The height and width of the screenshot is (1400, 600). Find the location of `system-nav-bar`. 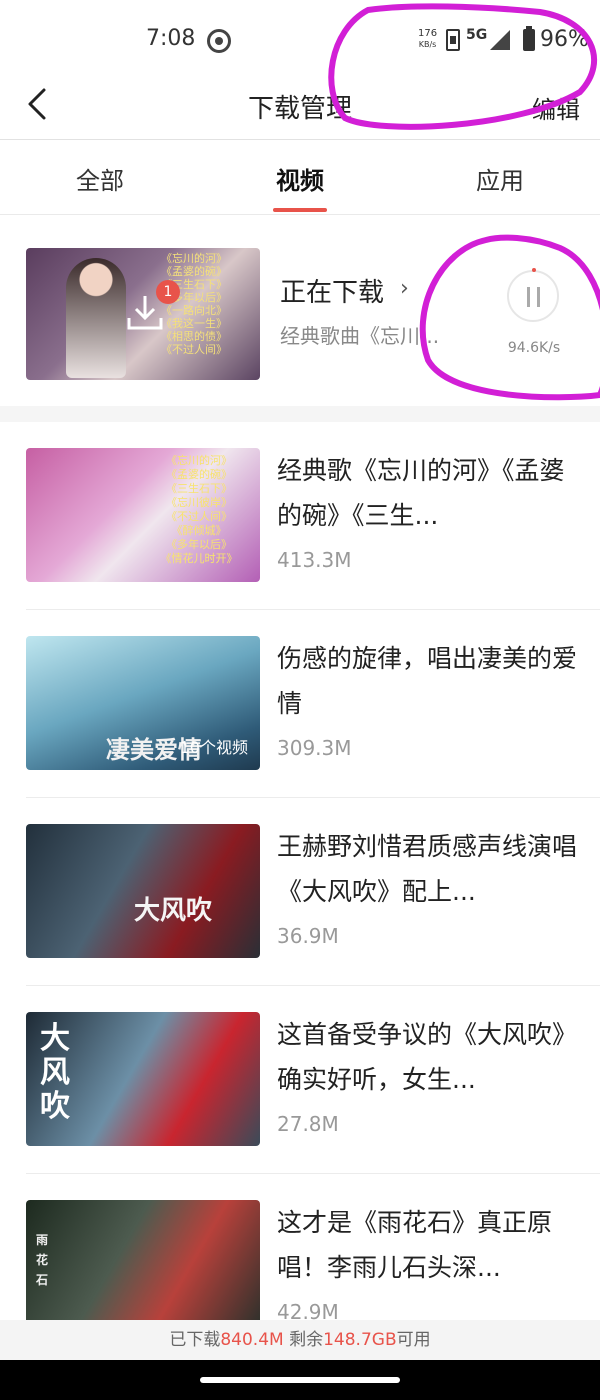

system-nav-bar is located at coordinates (300, 1380).